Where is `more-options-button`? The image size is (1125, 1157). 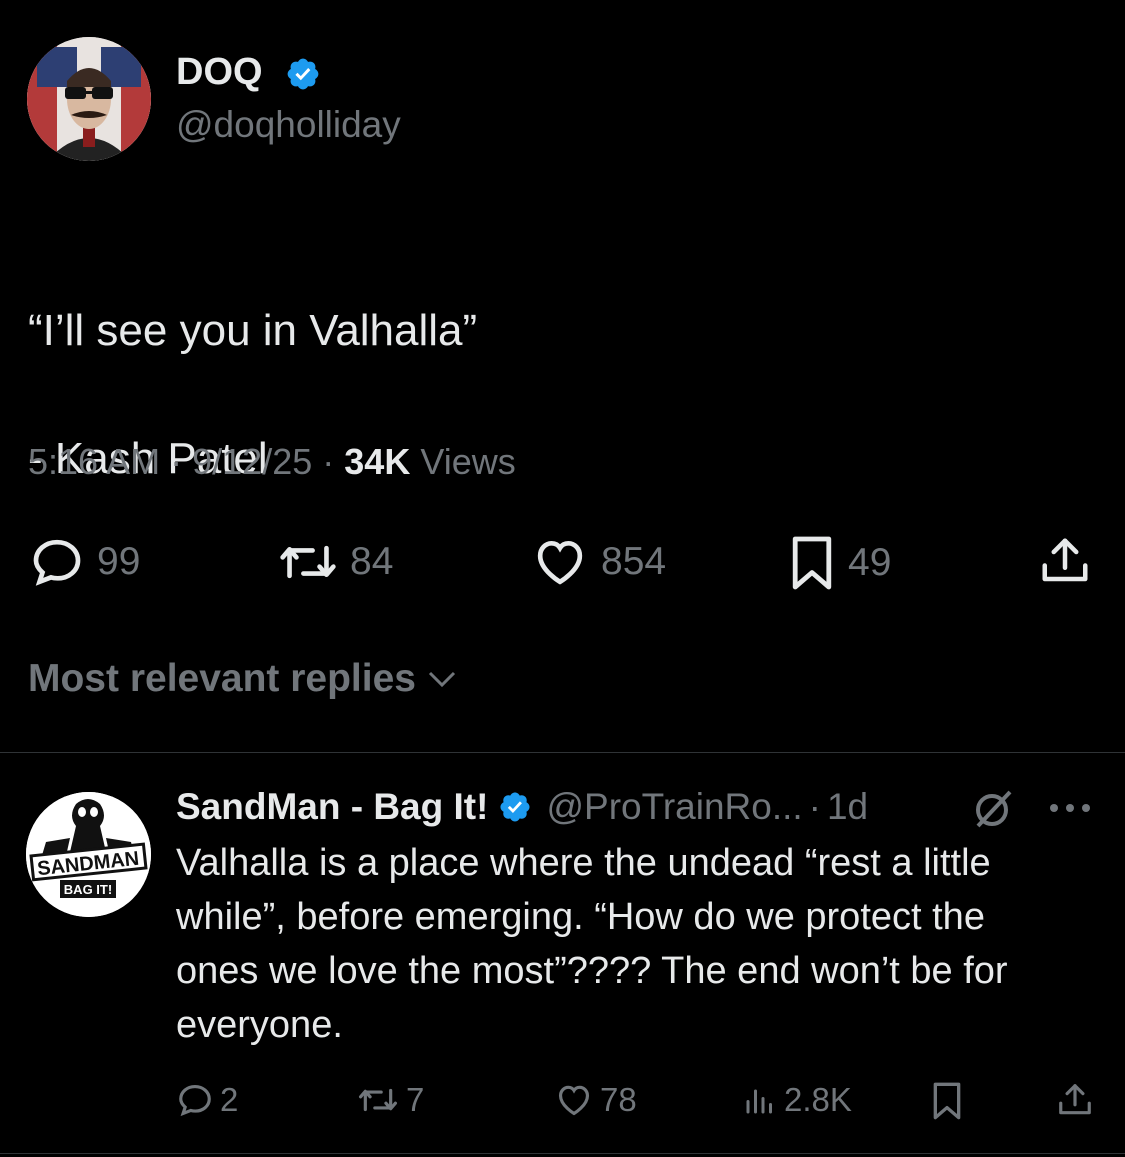
more-options-button is located at coordinates (1070, 808).